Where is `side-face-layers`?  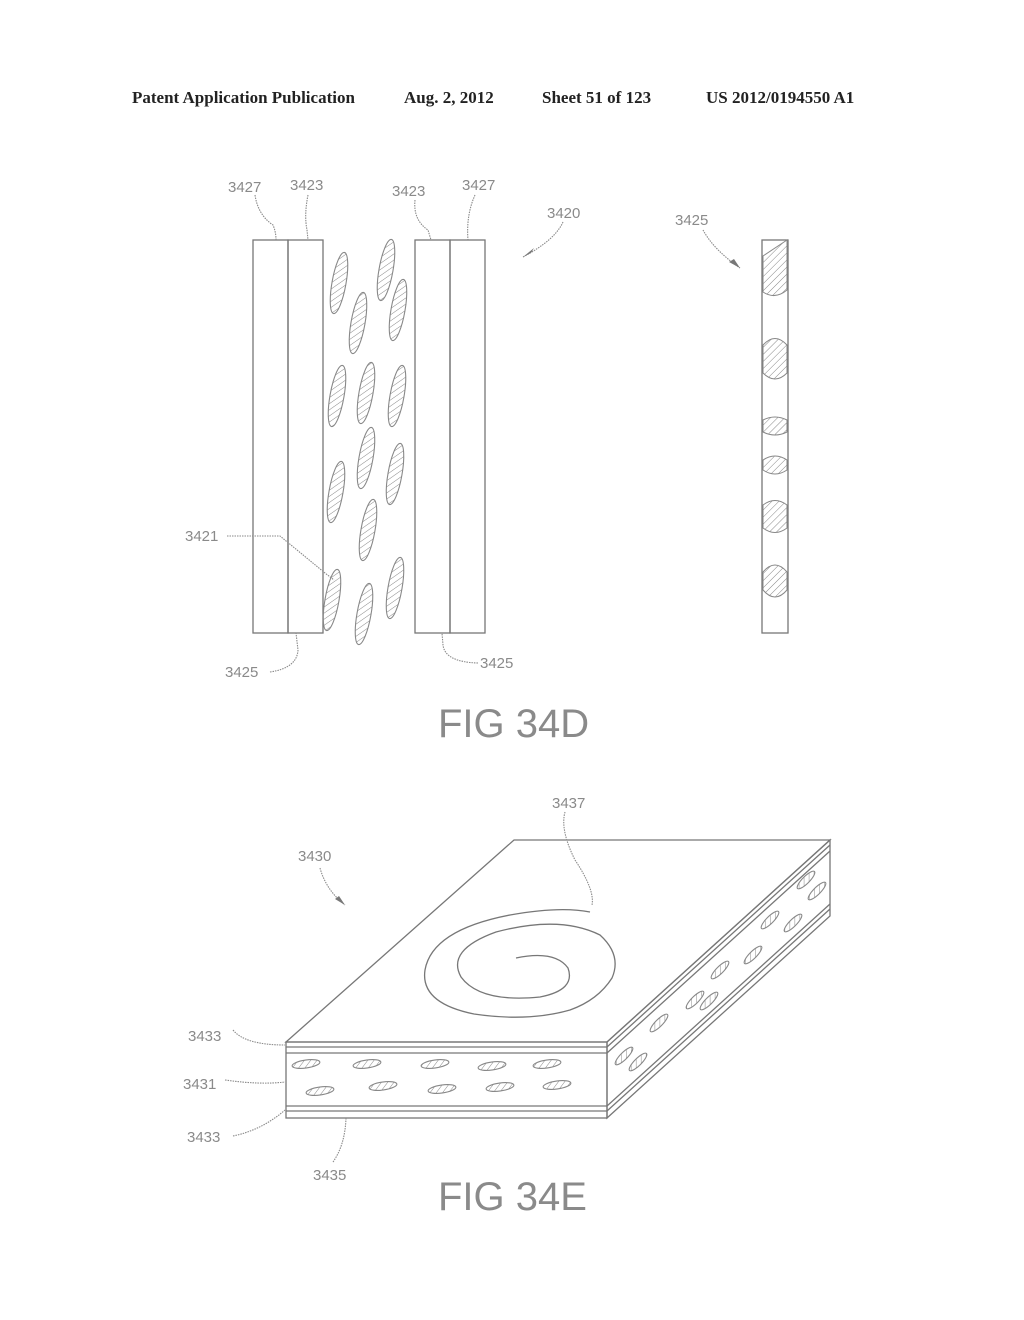
side-face-layers is located at coordinates (718, 979).